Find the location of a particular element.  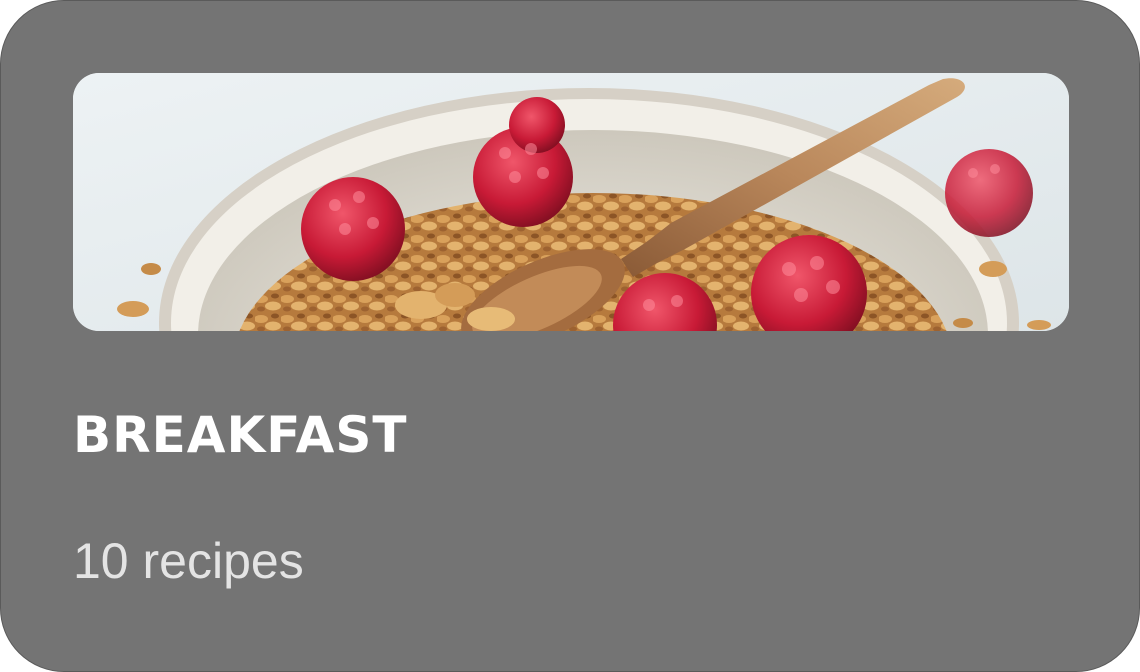

category-title: BREAKFAST is located at coordinates (240, 435).